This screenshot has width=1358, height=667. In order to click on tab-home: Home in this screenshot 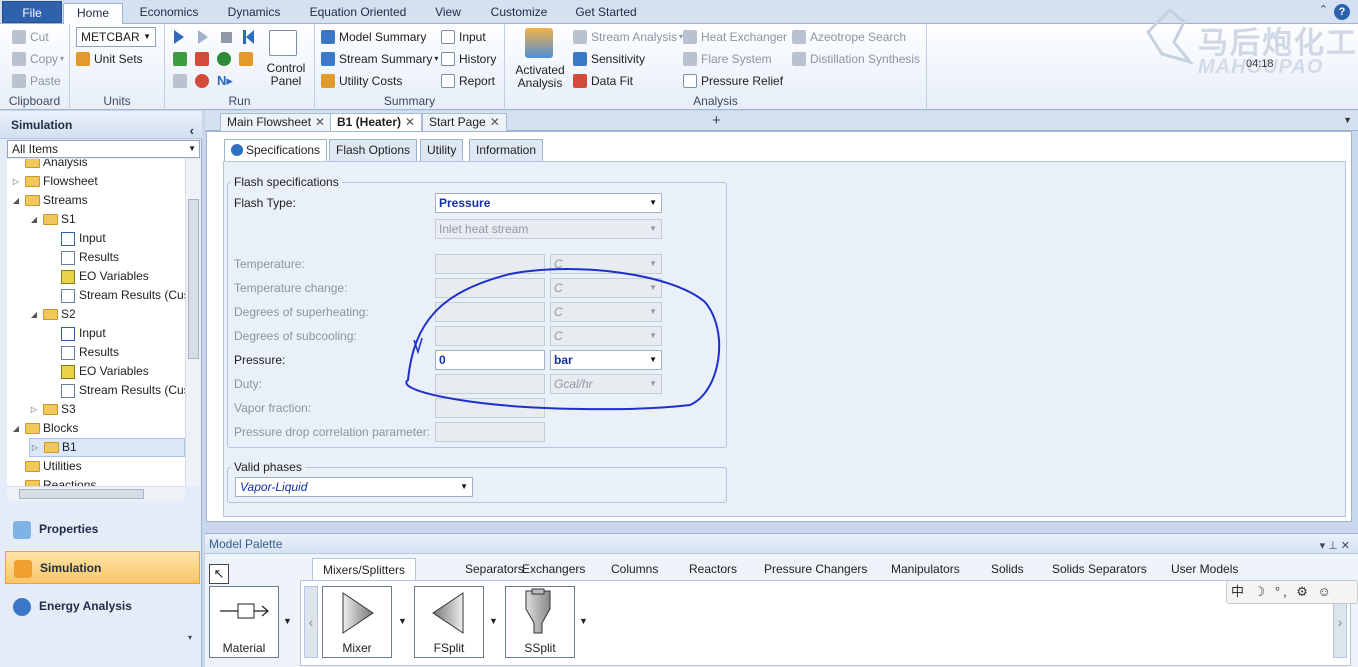, I will do `click(93, 14)`.